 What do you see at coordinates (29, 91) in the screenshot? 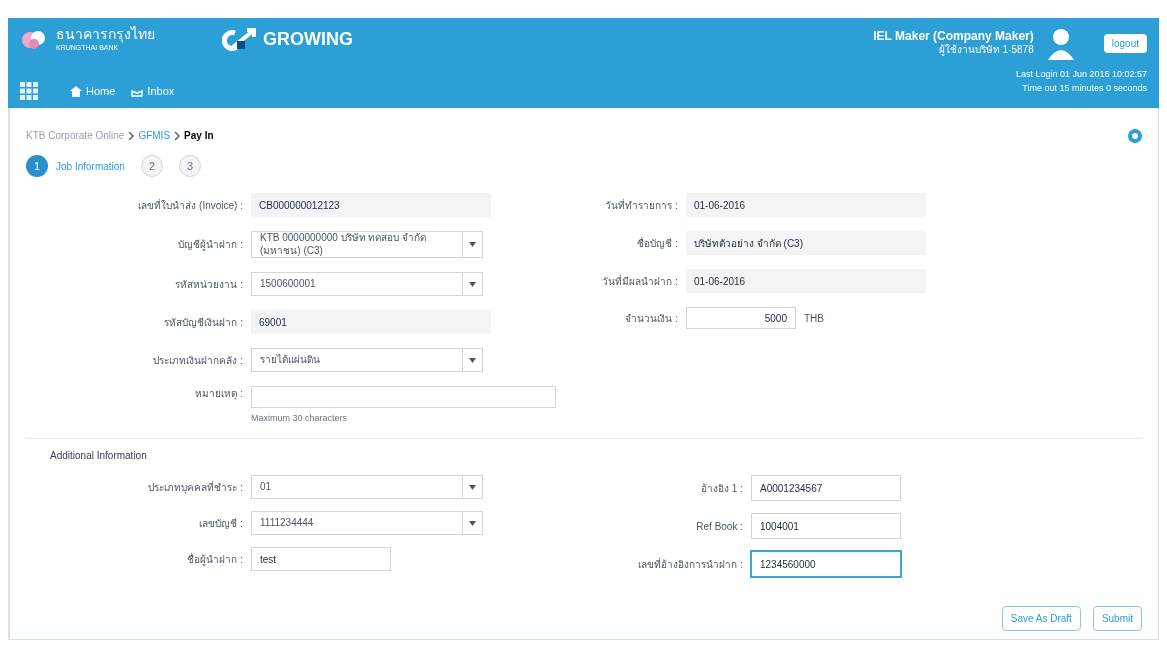
I see `grid-menu-icon` at bounding box center [29, 91].